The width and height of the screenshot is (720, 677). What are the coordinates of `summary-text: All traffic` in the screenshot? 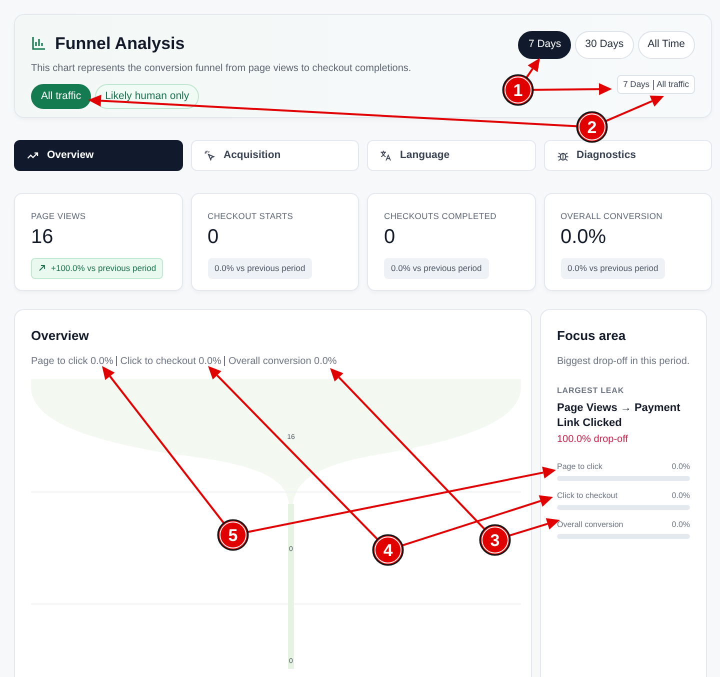 It's located at (672, 83).